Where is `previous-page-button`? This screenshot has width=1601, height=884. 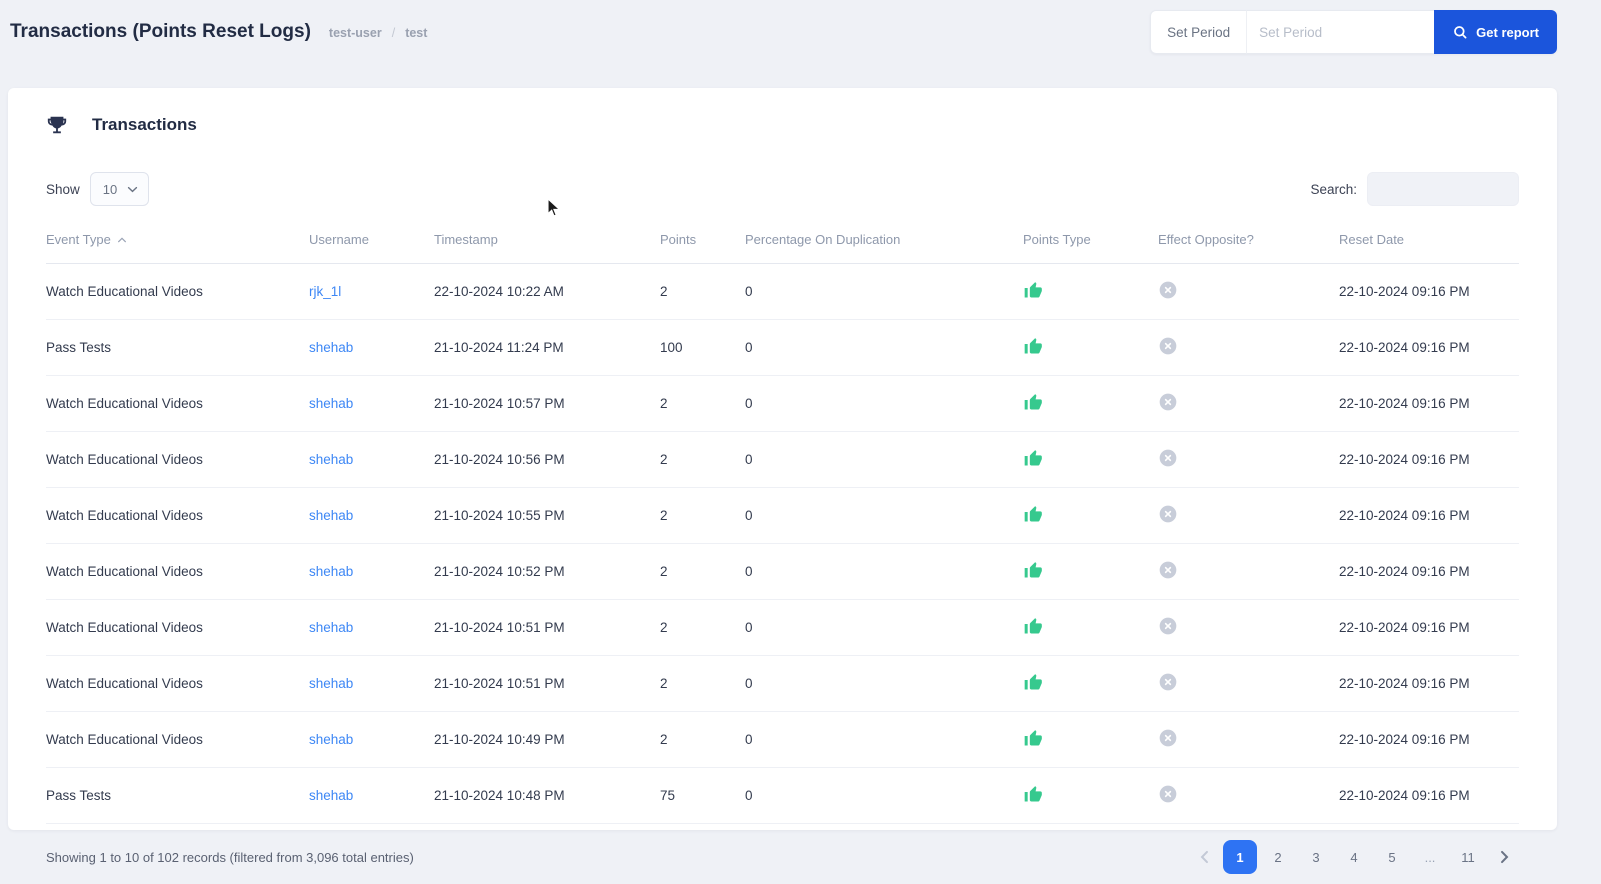 previous-page-button is located at coordinates (1204, 857).